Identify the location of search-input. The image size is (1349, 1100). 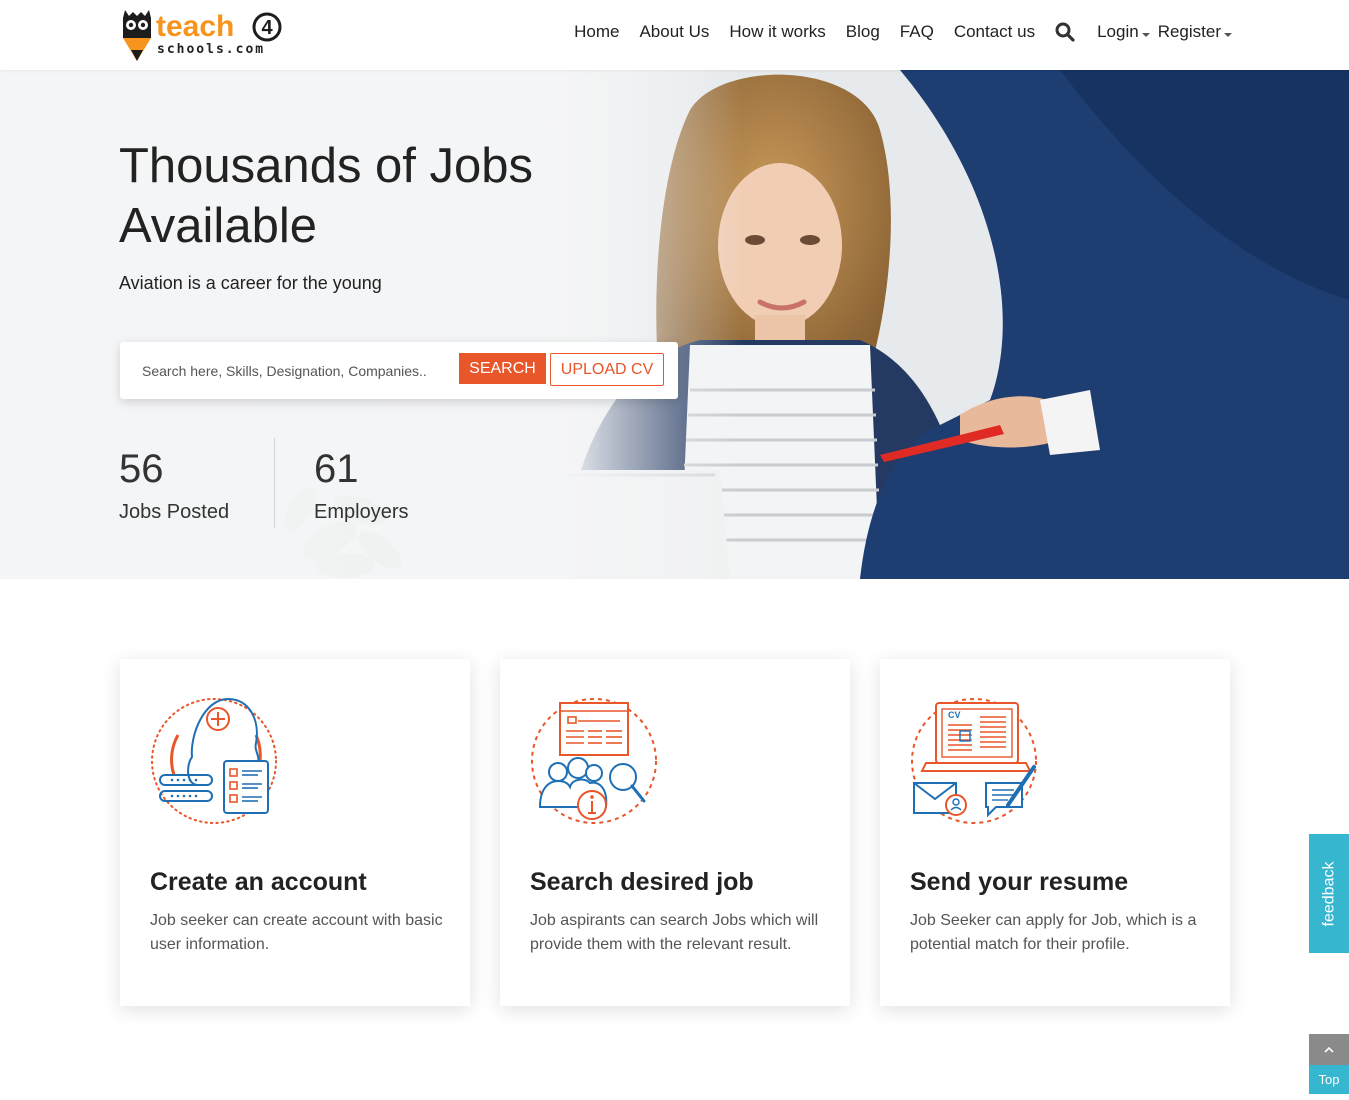
(292, 371).